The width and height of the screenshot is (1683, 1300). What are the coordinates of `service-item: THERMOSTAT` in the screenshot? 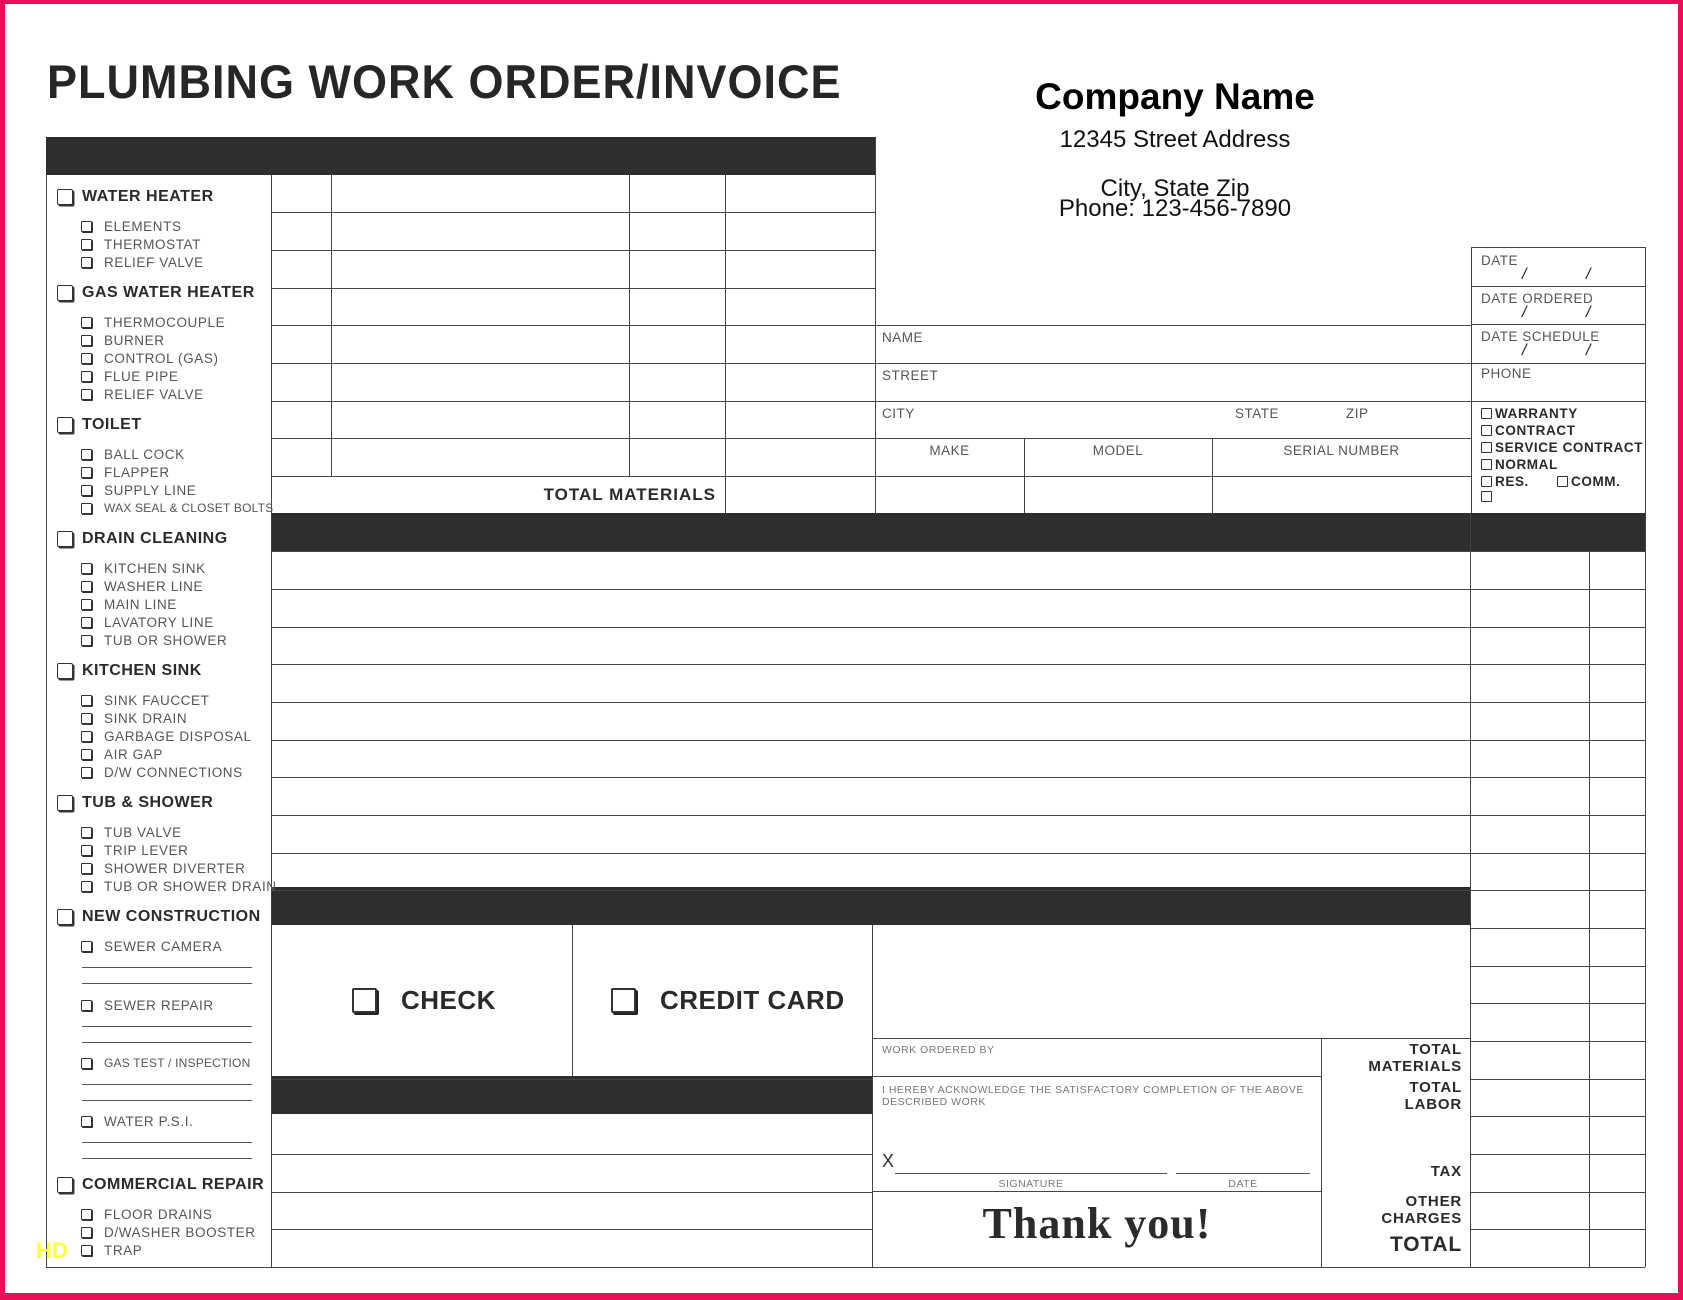 It's located at (141, 244).